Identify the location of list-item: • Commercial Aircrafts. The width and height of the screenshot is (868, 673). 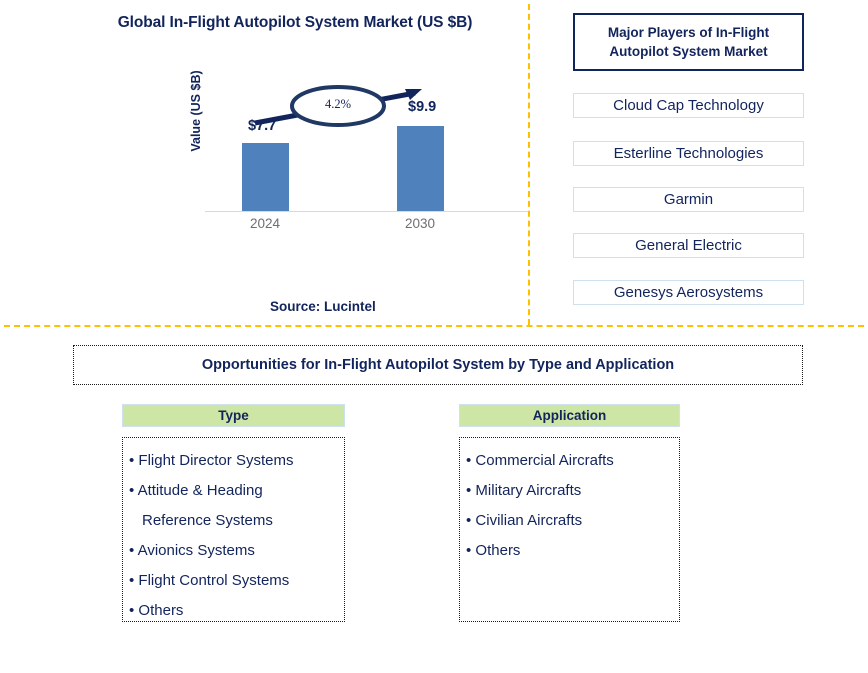
(540, 460).